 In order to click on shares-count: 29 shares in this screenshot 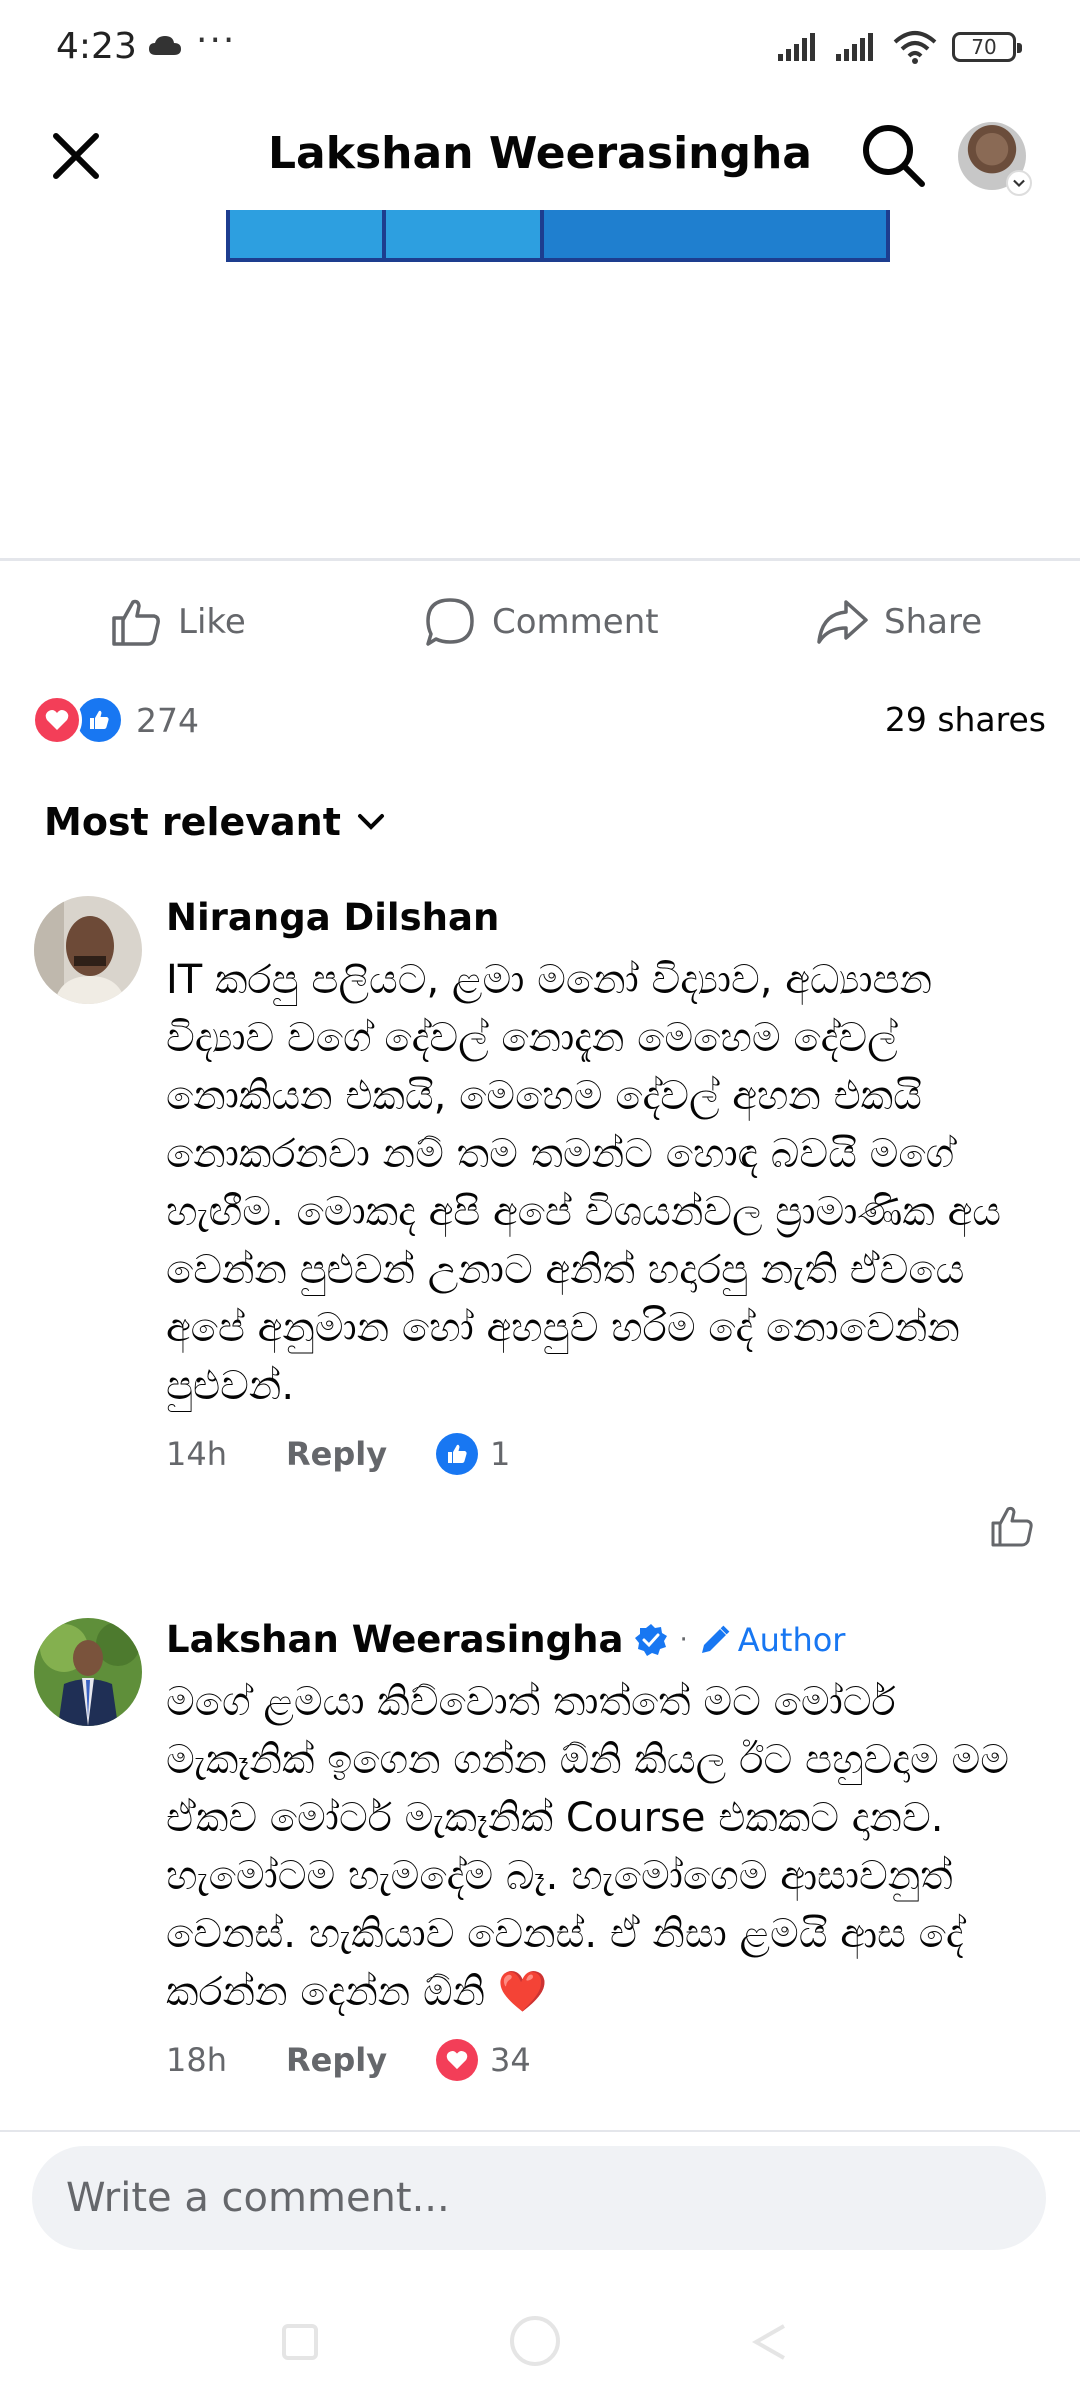, I will do `click(965, 719)`.